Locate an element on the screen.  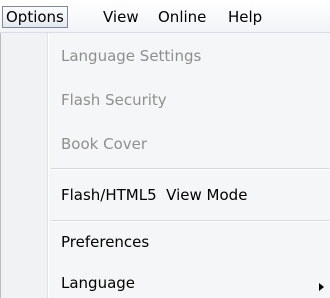
menu-view: View is located at coordinates (121, 17).